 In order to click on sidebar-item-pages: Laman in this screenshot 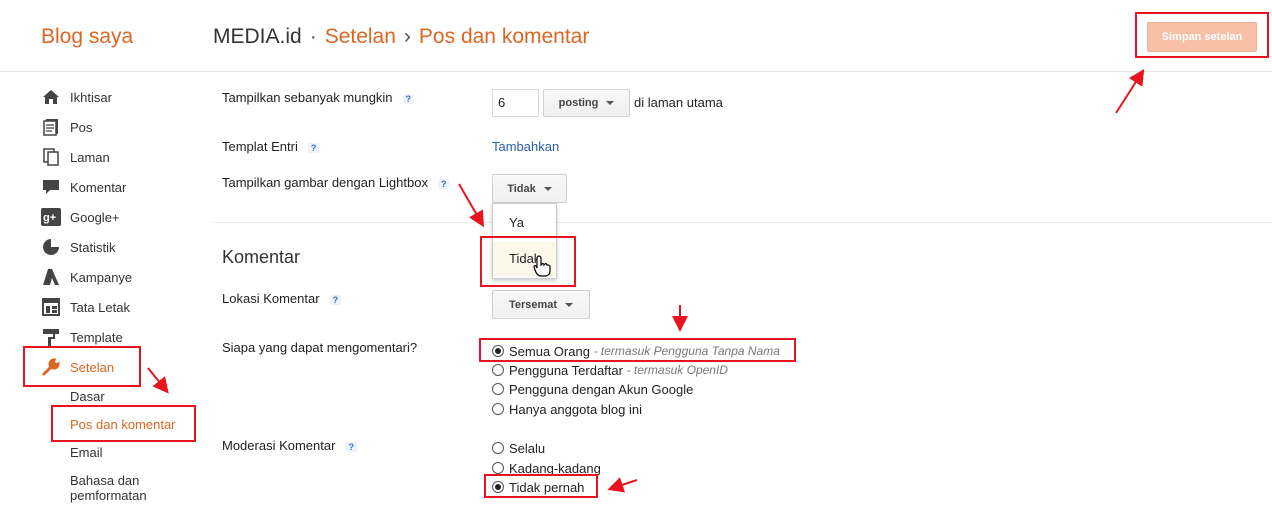, I will do `click(75, 157)`.